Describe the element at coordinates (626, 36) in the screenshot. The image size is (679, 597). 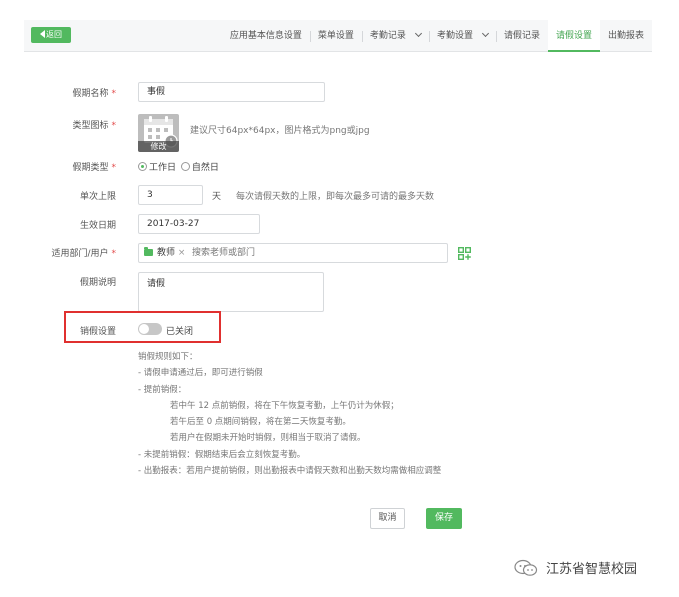
I see `tab-attendance-report: 出勤报表` at that location.